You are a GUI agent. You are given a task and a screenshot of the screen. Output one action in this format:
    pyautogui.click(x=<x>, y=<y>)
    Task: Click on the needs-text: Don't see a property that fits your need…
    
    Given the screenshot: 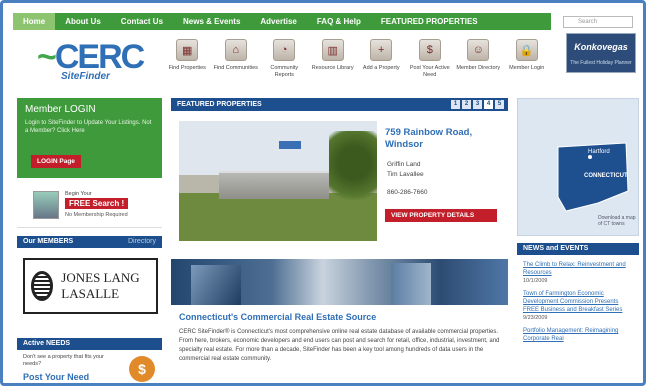 What is the action you would take?
    pyautogui.click(x=63, y=360)
    